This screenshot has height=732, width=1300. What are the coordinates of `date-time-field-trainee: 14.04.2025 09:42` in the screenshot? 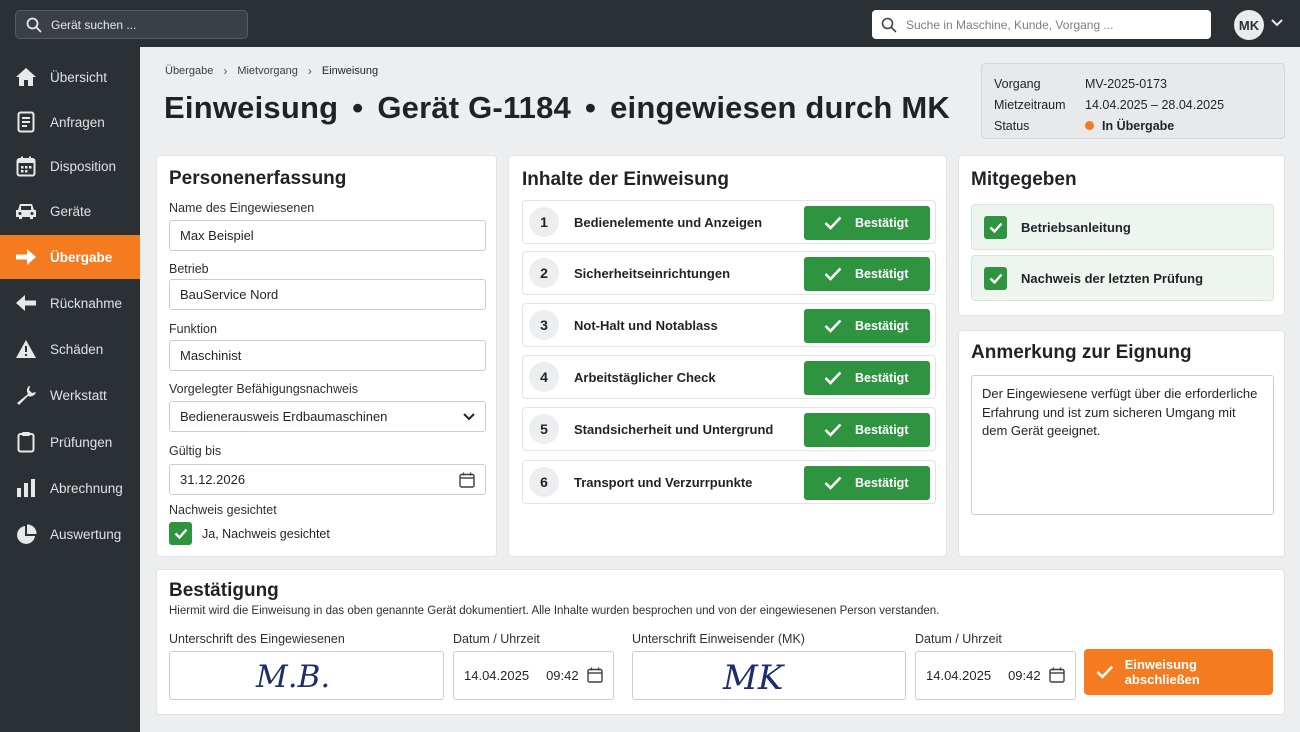 It's located at (533, 675).